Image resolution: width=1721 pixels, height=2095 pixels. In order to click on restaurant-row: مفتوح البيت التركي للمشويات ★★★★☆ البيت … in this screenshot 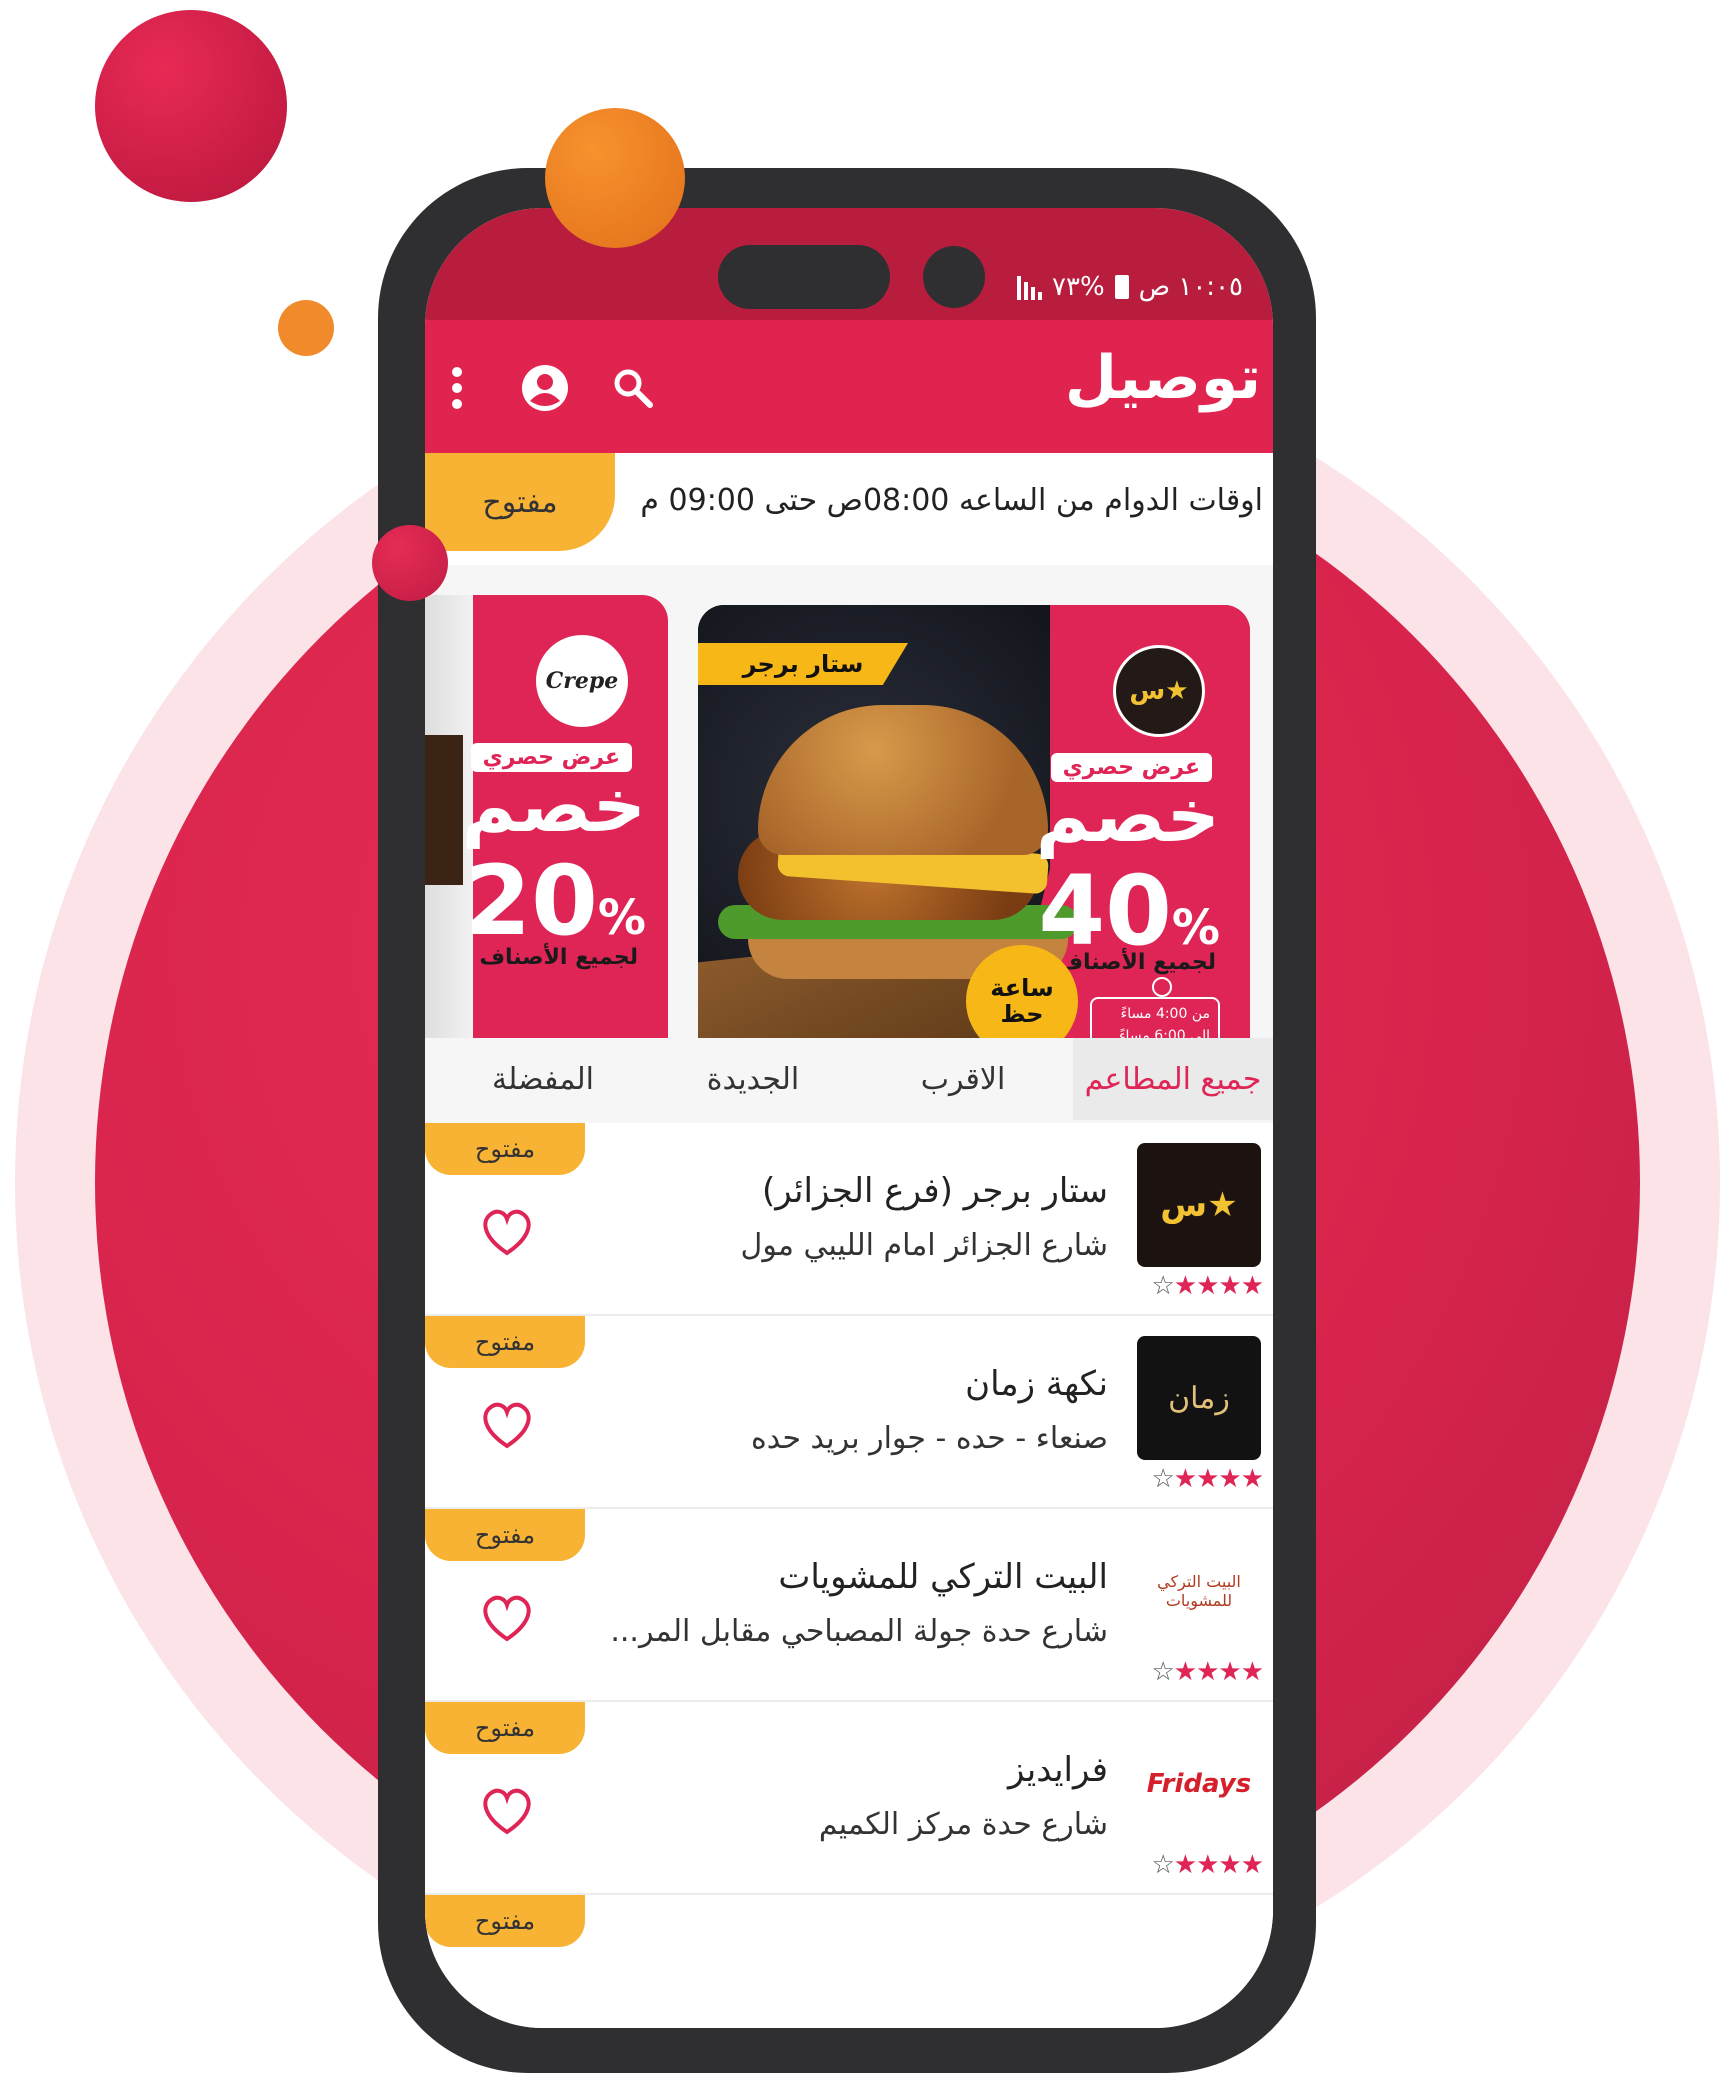, I will do `click(849, 1605)`.